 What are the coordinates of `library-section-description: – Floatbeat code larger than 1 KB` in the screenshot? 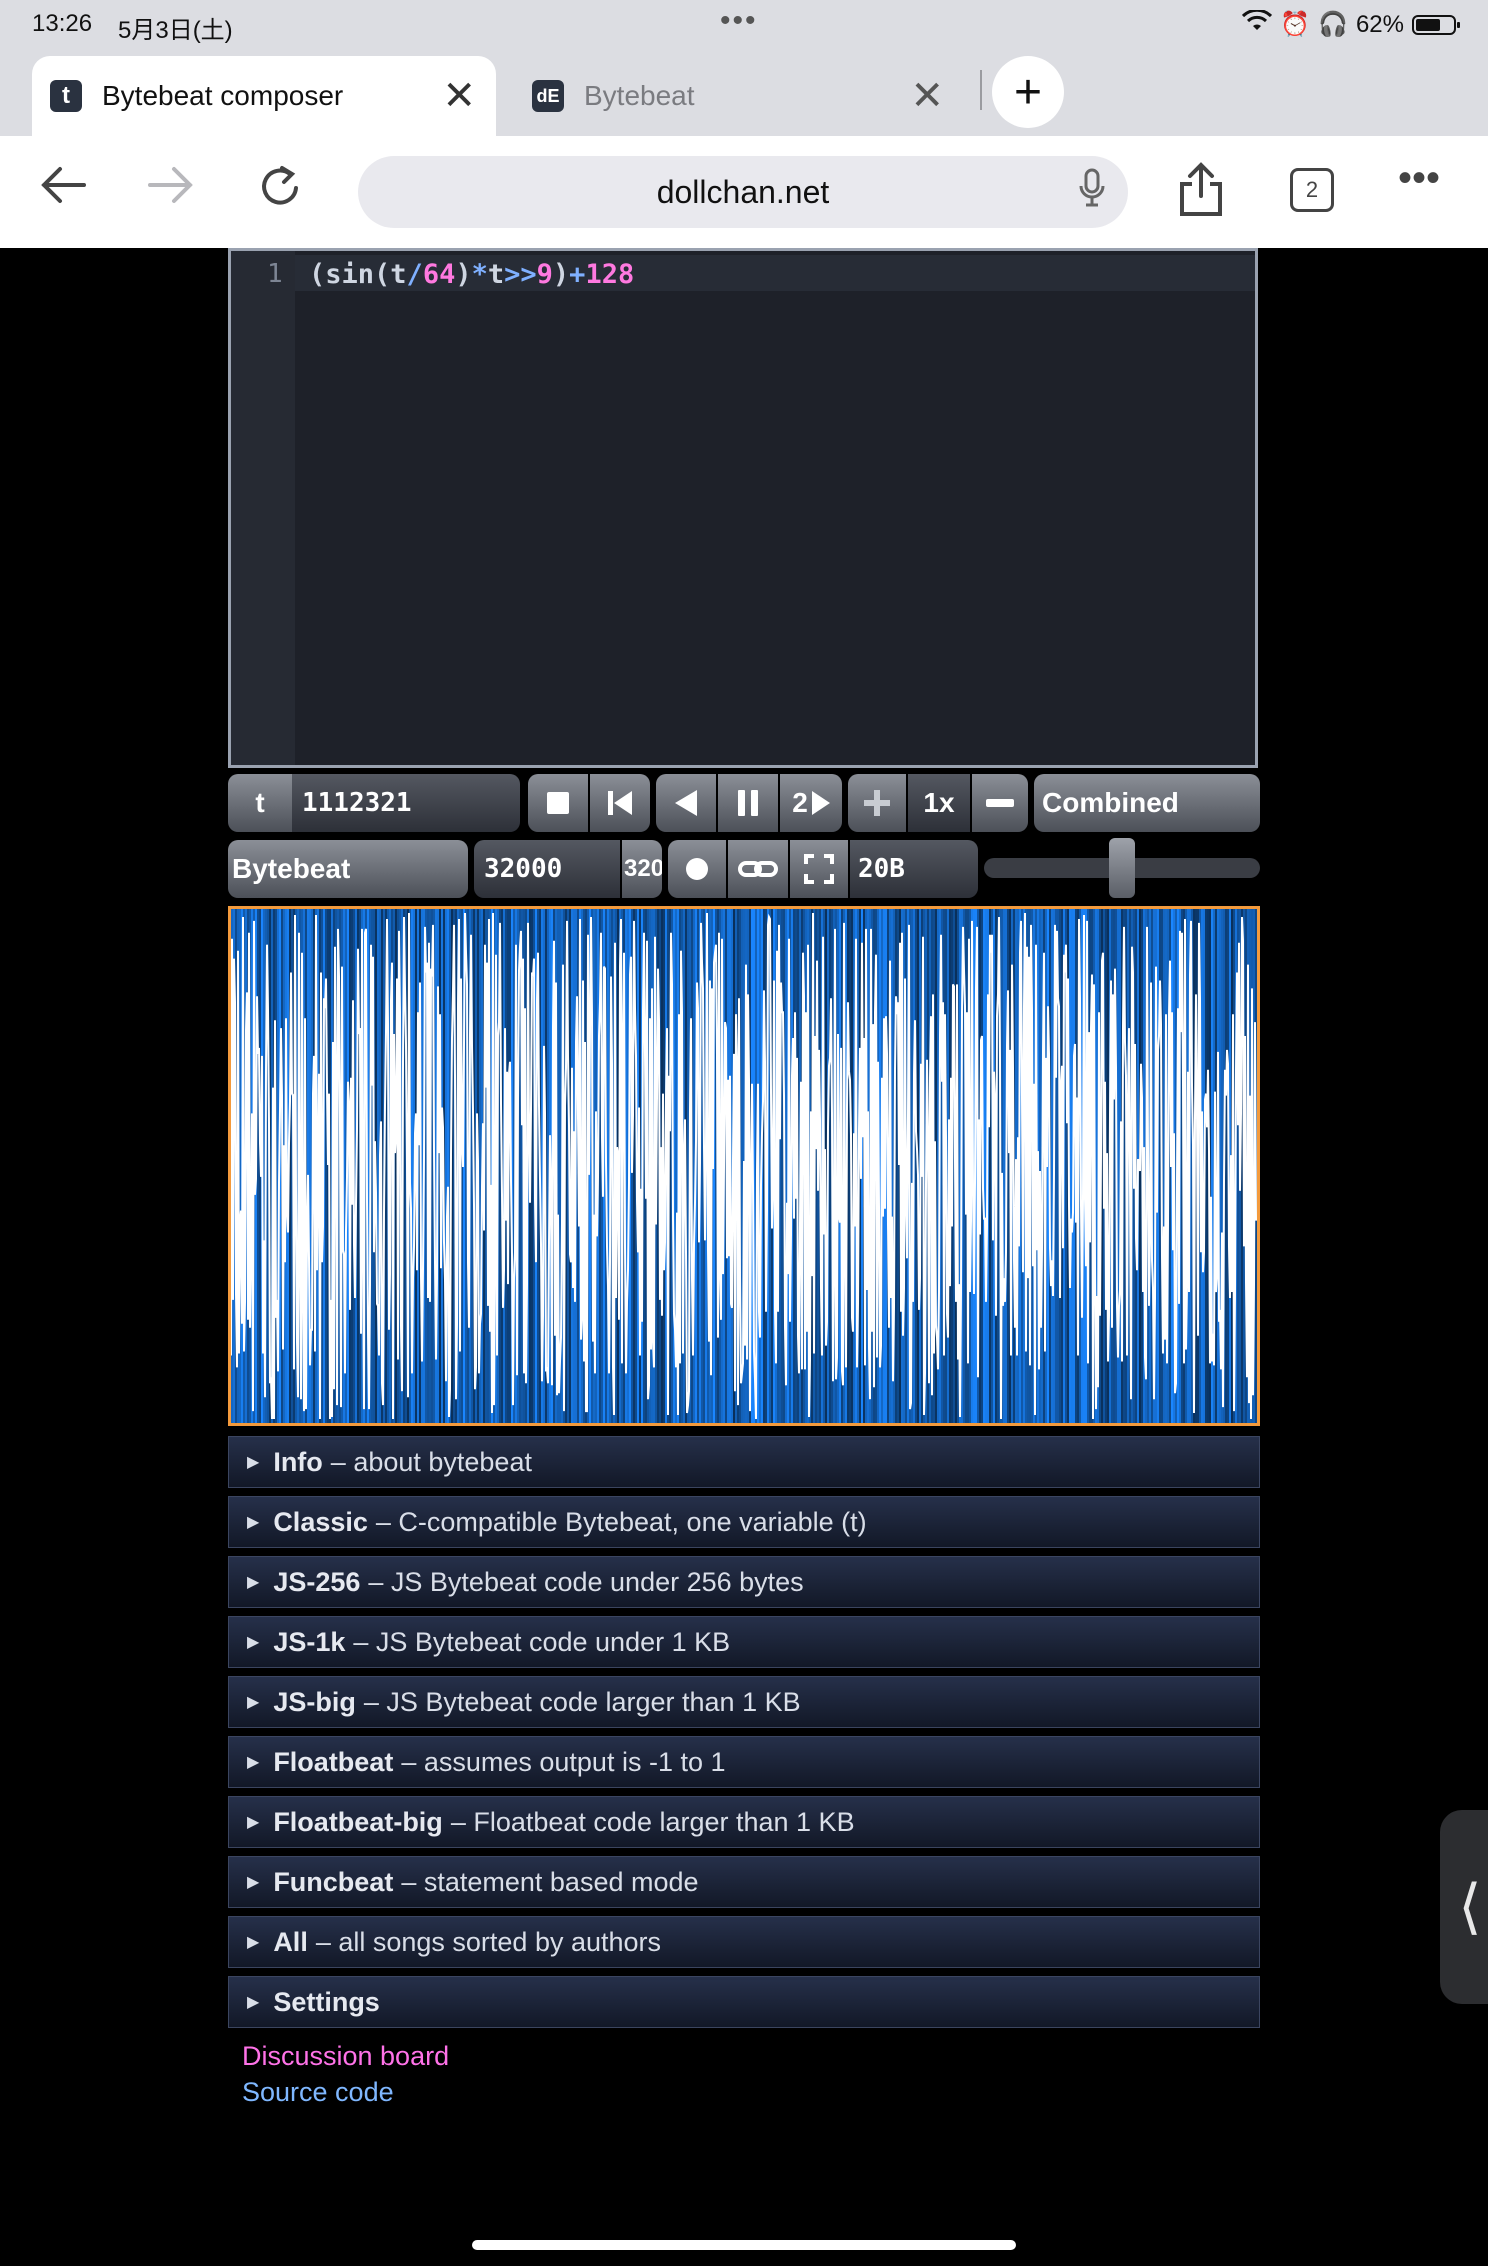 It's located at (652, 1821).